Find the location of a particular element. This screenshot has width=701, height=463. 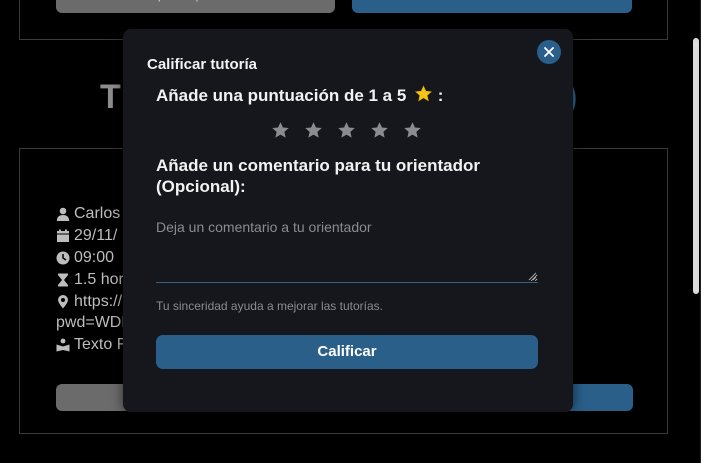

link-row-continued: pwd=WDF is located at coordinates (93, 323).